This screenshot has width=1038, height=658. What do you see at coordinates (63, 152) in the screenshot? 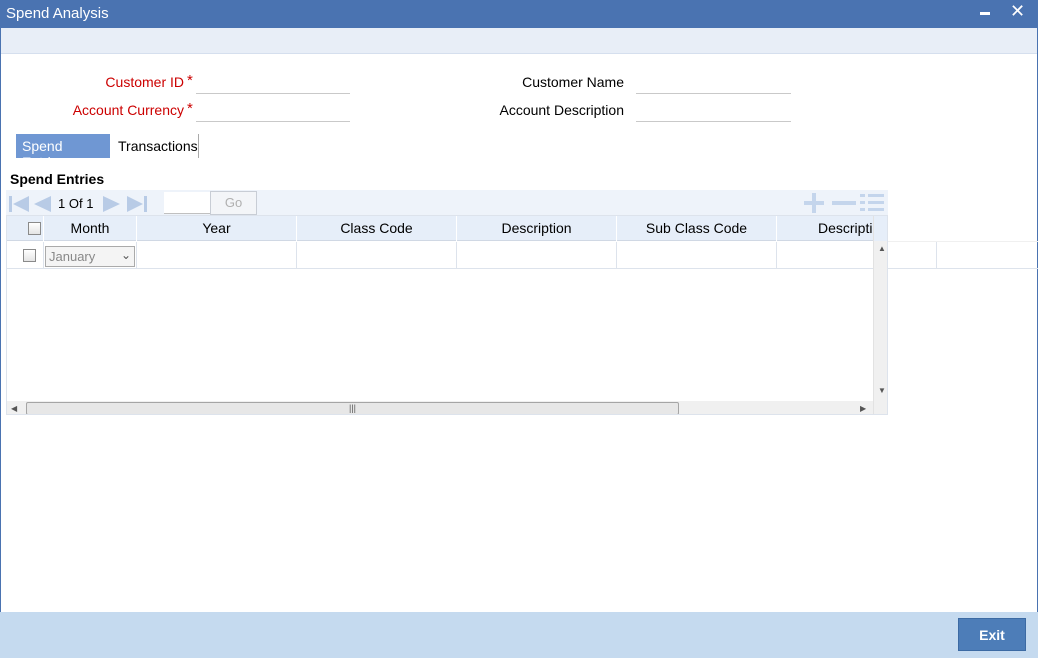
I see `tab-spend-entries: Spend Entries` at bounding box center [63, 152].